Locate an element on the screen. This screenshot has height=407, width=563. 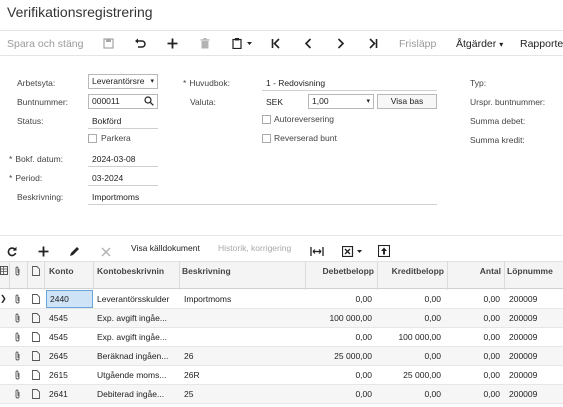
cell-description: 26R is located at coordinates (243, 375).